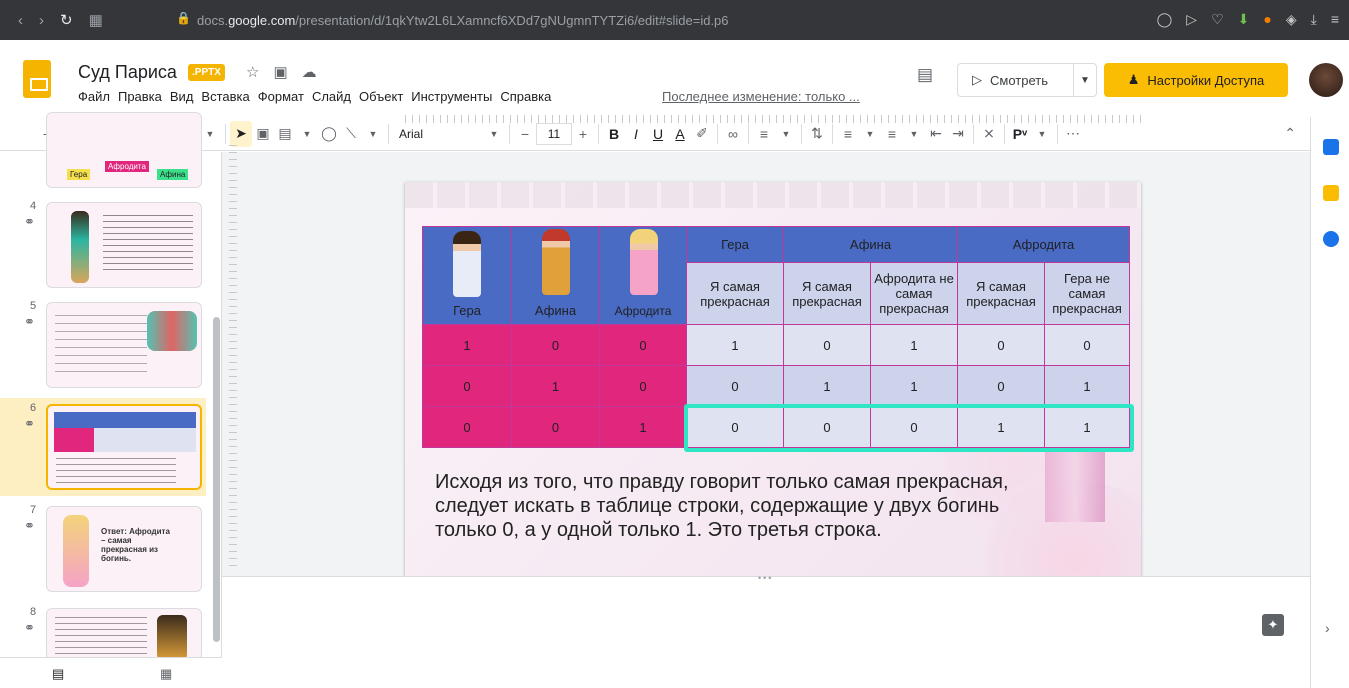 The height and width of the screenshot is (688, 1349). Describe the element at coordinates (281, 96) in the screenshot. I see `menu-format: Формат` at that location.